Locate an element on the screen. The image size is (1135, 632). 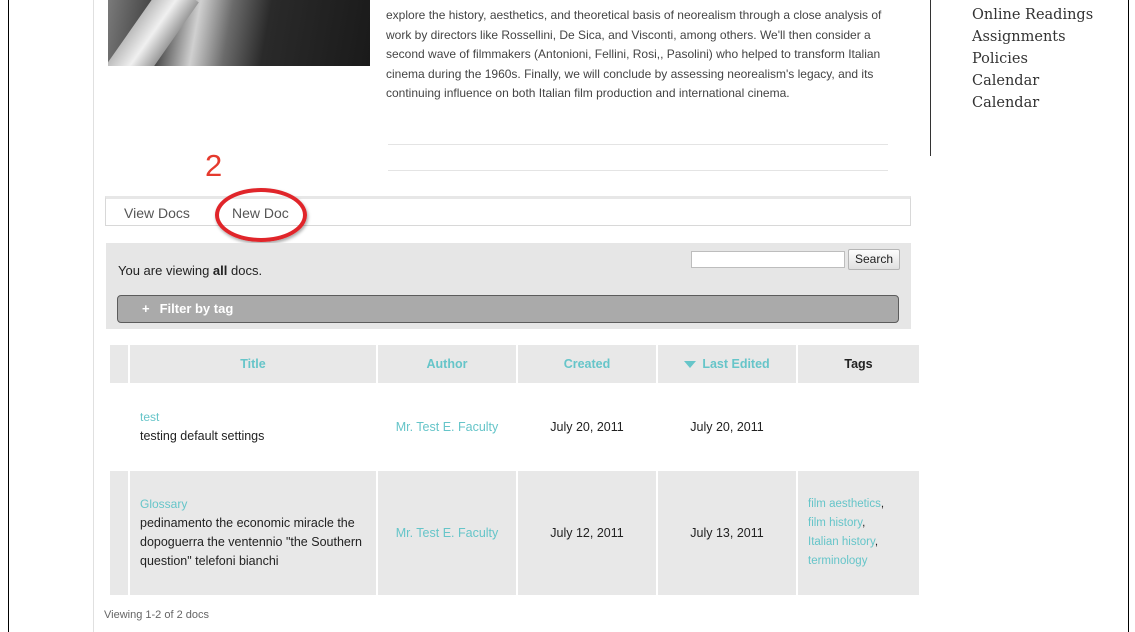
doc-title-link: test is located at coordinates (258, 417).